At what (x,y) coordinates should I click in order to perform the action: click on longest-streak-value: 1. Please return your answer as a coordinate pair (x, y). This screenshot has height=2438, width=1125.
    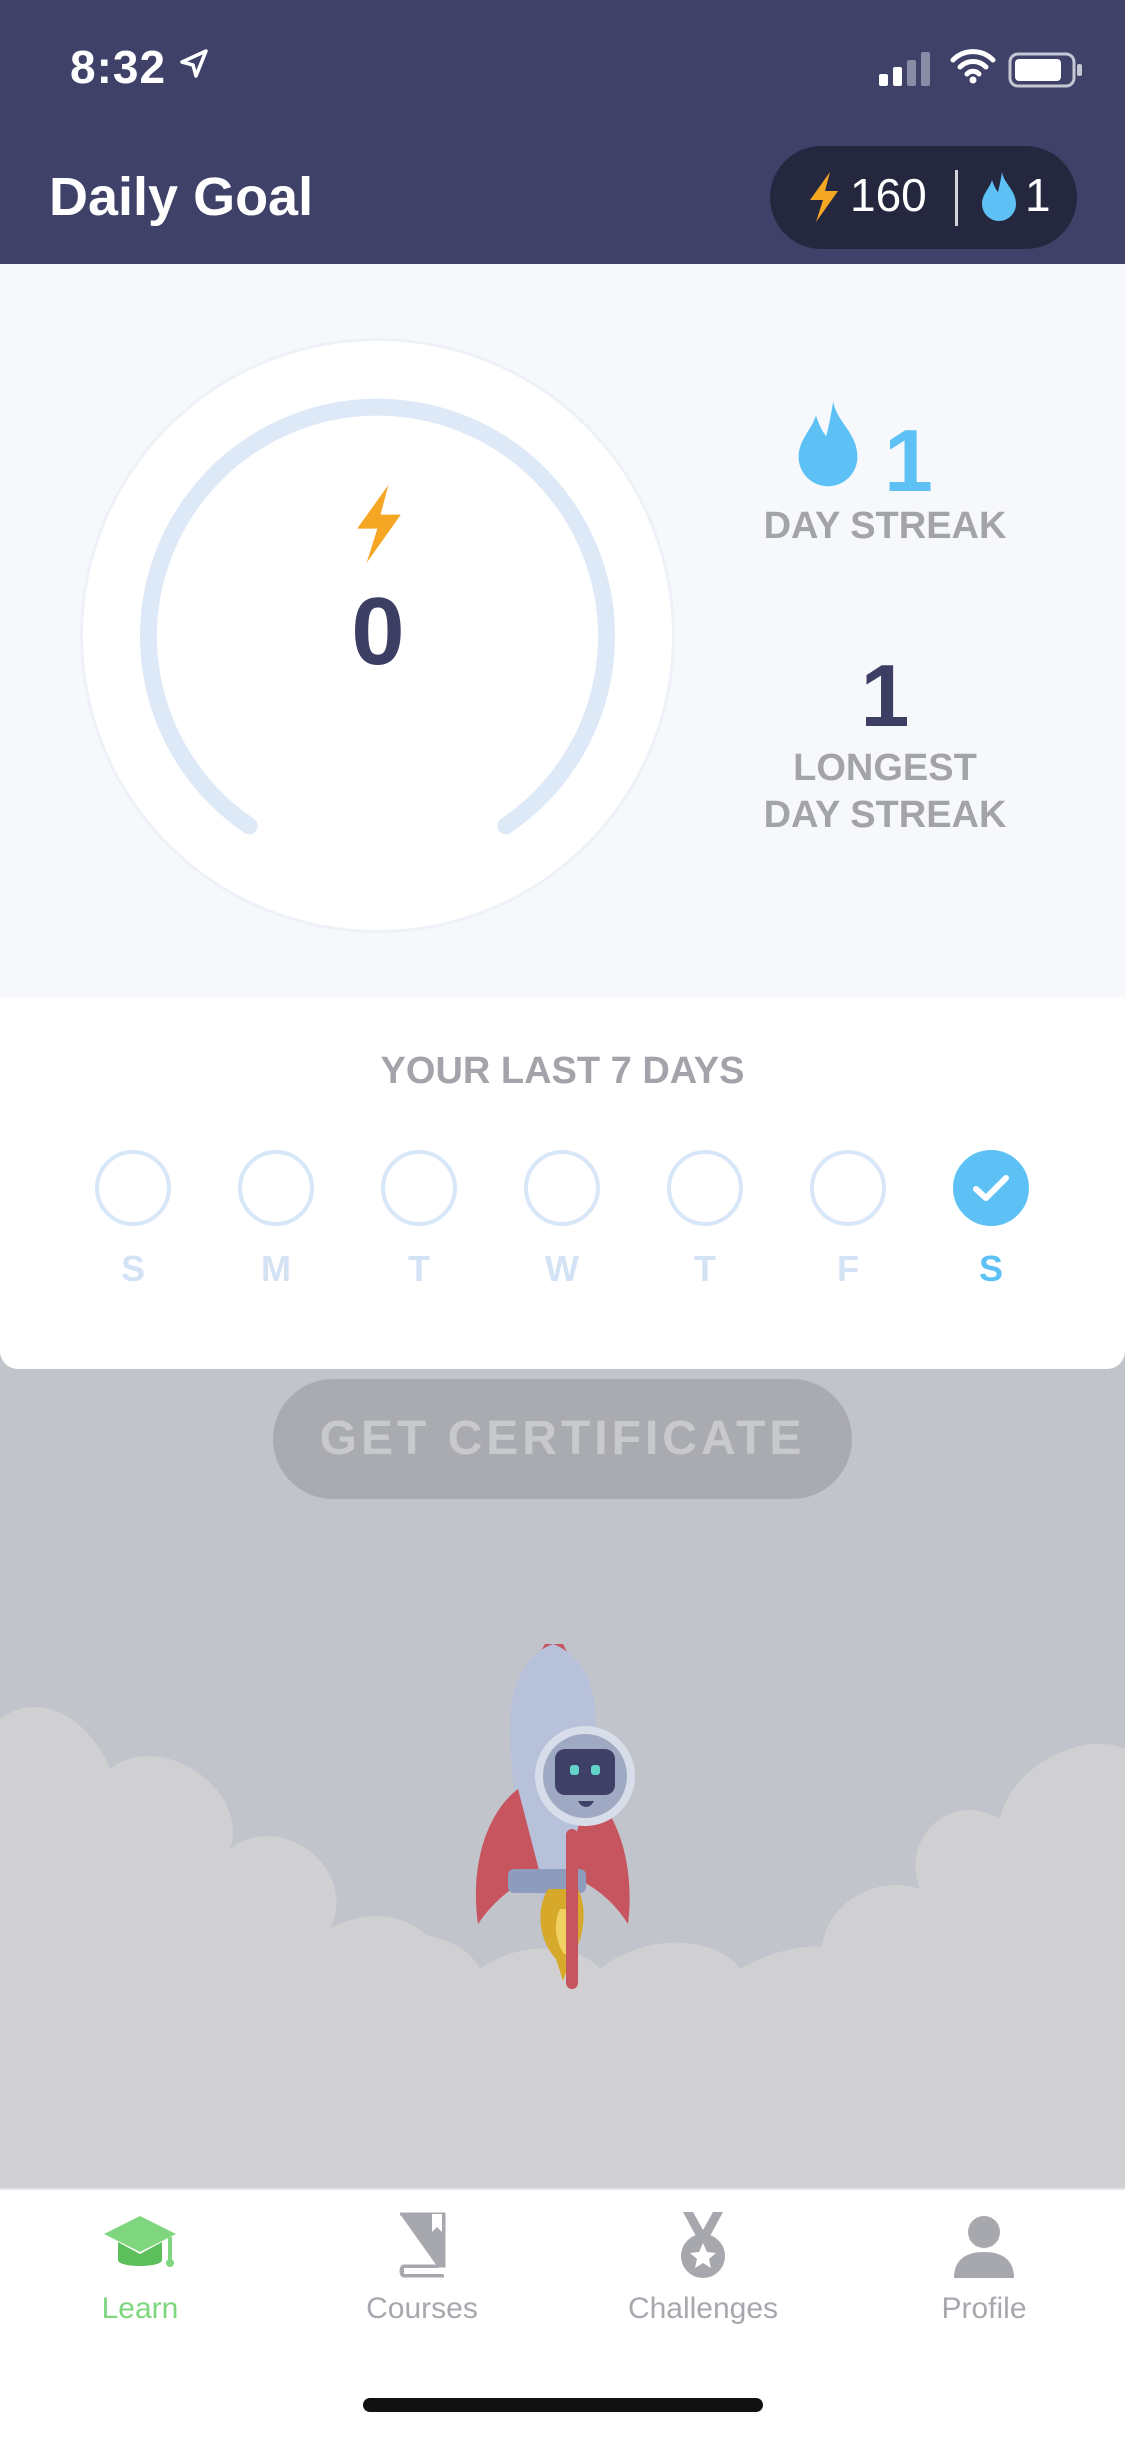
    Looking at the image, I should click on (885, 695).